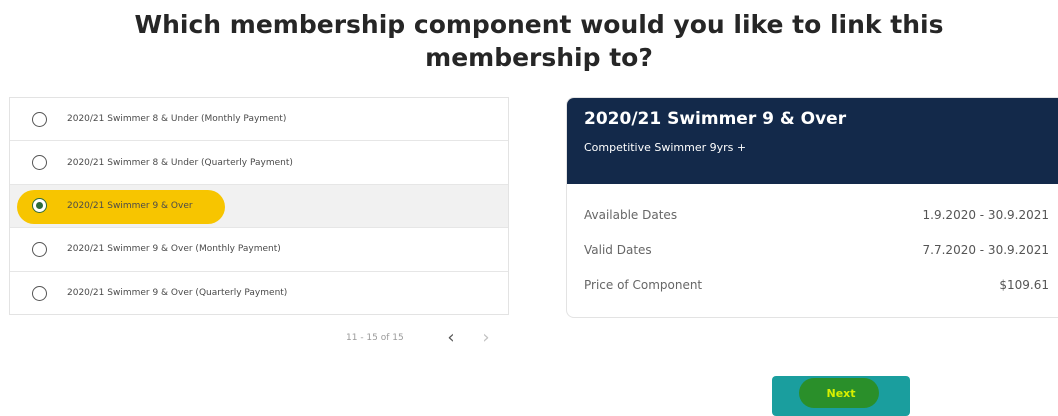 The width and height of the screenshot is (1058, 416). What do you see at coordinates (486, 338) in the screenshot?
I see `chevron-right-icon: ›` at bounding box center [486, 338].